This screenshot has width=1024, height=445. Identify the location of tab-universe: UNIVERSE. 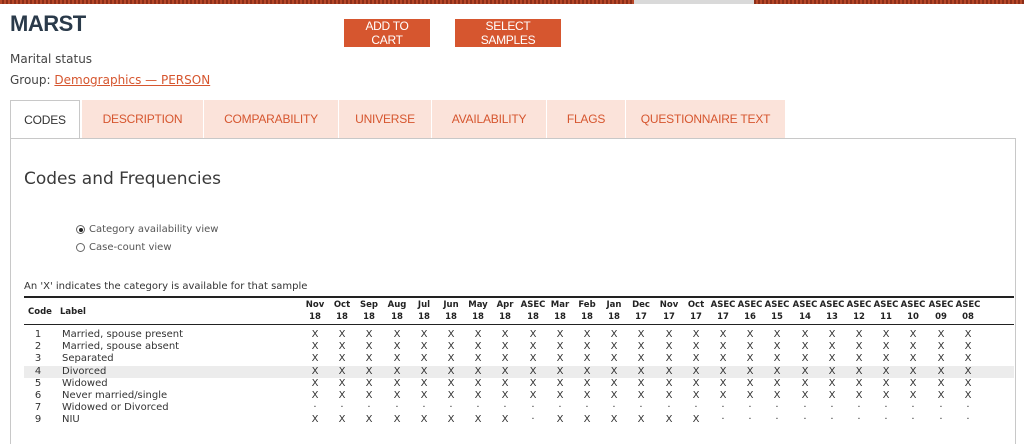
(385, 119).